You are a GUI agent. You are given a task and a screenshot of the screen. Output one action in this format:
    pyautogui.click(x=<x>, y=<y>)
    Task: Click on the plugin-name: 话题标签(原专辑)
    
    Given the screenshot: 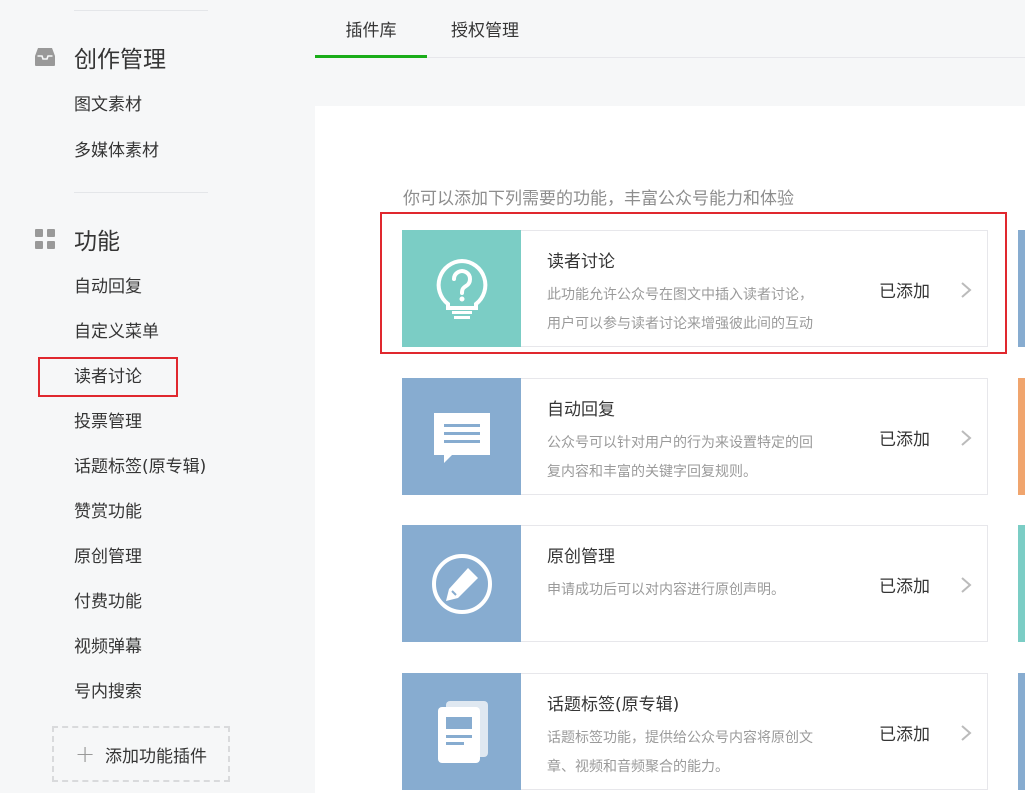 What is the action you would take?
    pyautogui.click(x=613, y=705)
    